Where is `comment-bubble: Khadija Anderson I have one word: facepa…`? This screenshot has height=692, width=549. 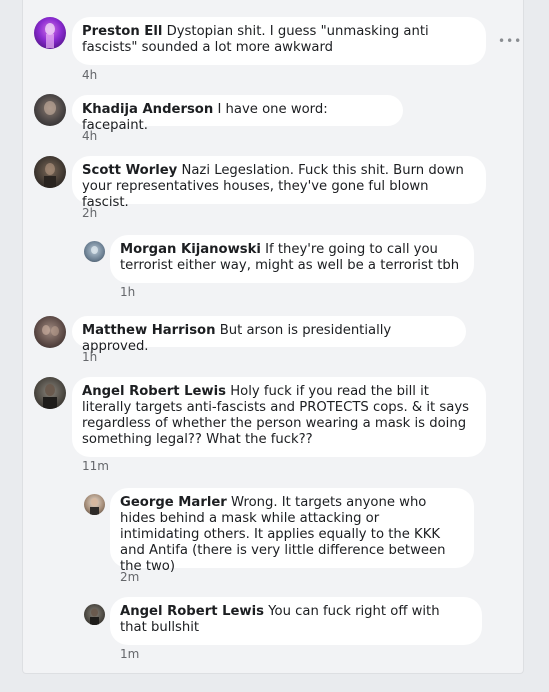
comment-bubble: Khadija Anderson I have one word: facepa… is located at coordinates (237, 114).